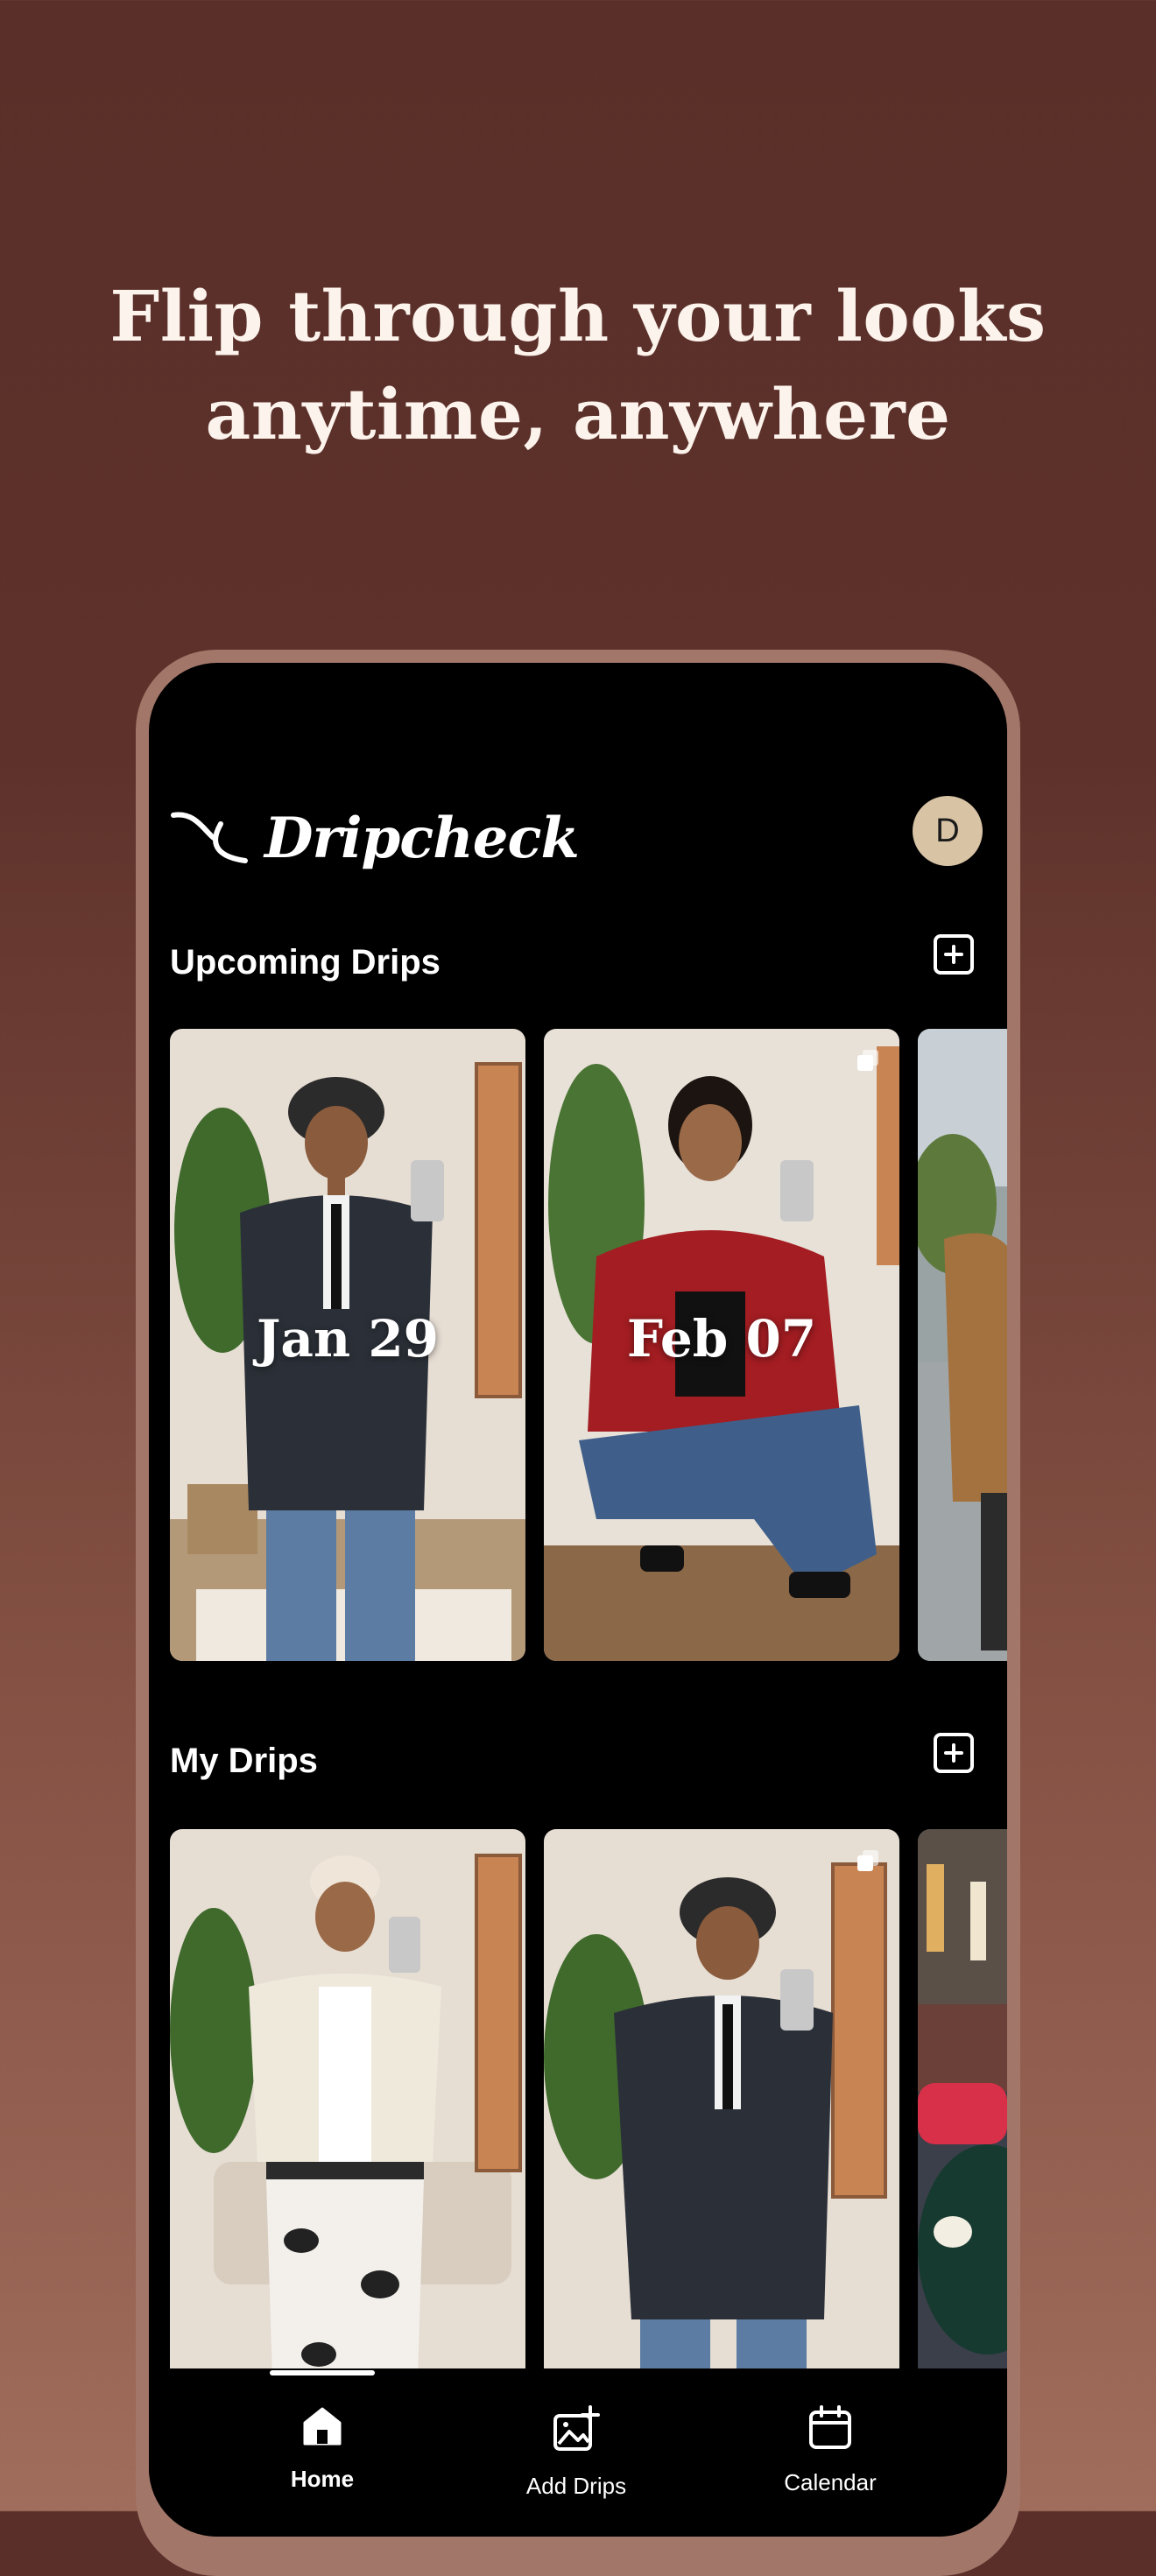 The width and height of the screenshot is (1156, 2576). I want to click on upcoming-drip-card: Jan 29, so click(347, 1345).